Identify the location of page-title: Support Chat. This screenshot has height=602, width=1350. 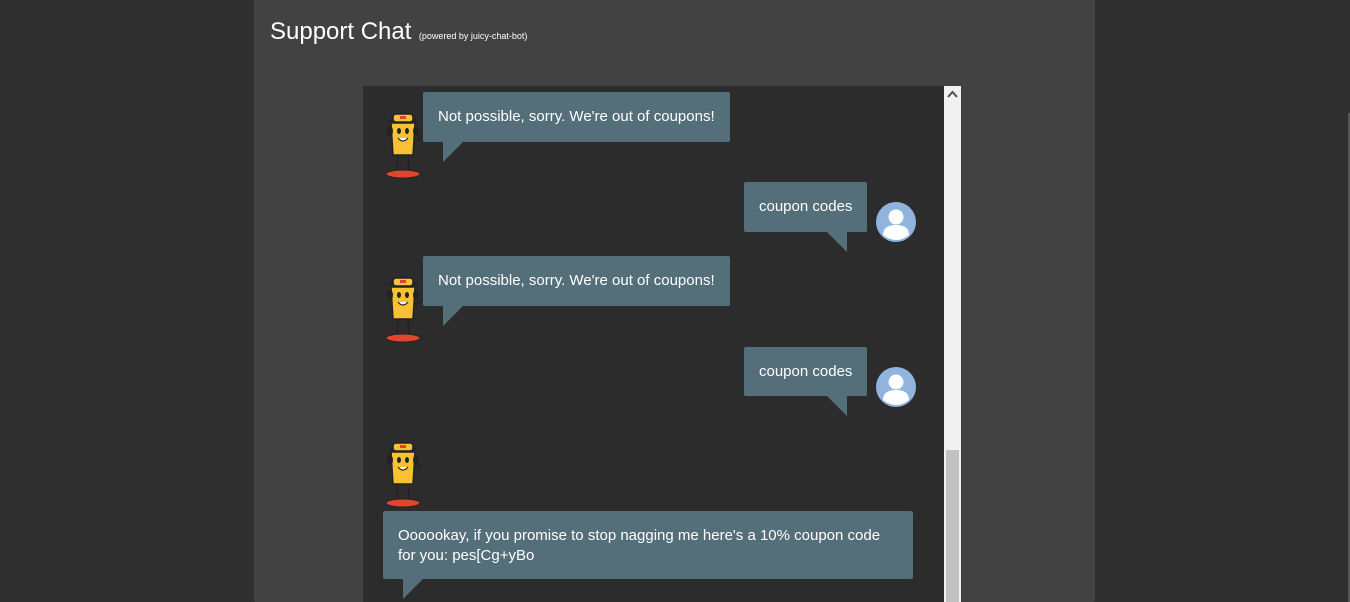
(341, 31).